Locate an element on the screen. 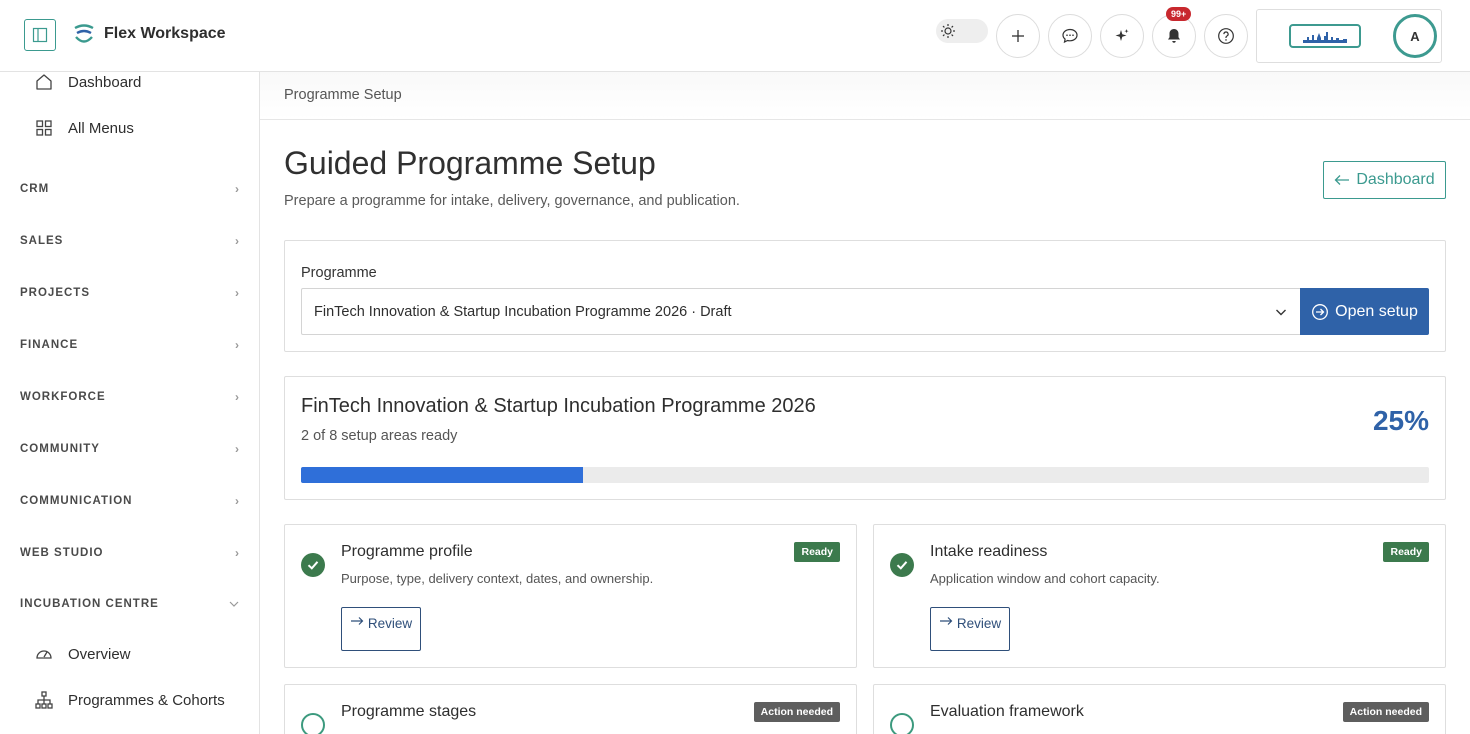 The height and width of the screenshot is (734, 1470). sidebar-section-finance: FINANCE › is located at coordinates (130, 345).